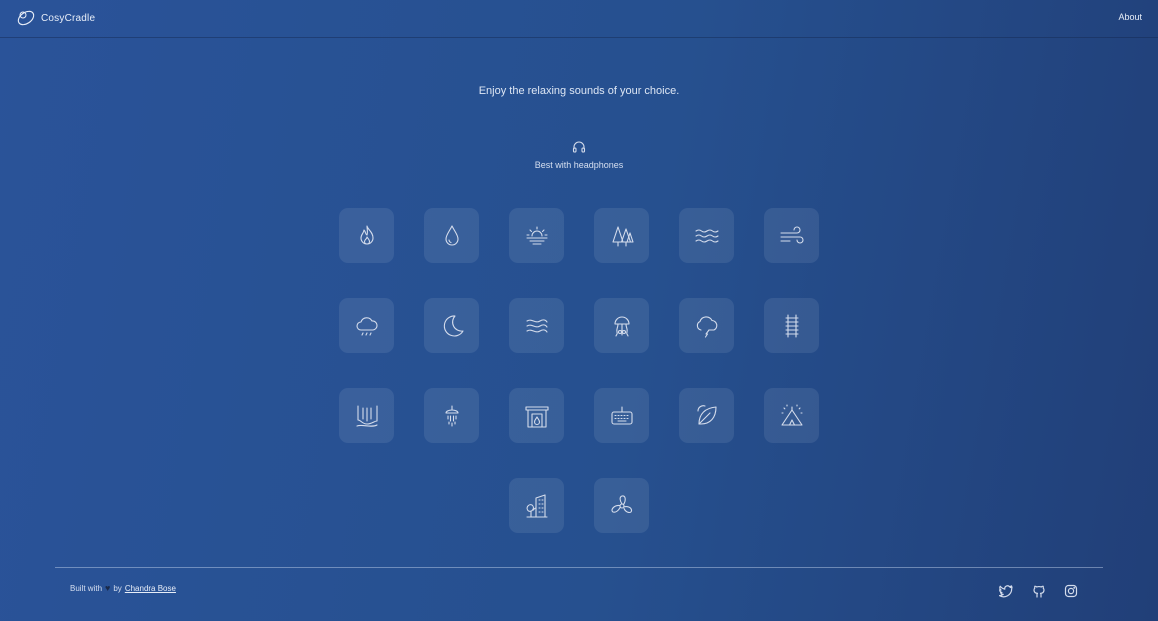 Image resolution: width=1158 pixels, height=621 pixels. I want to click on sound-tile-train, so click(791, 325).